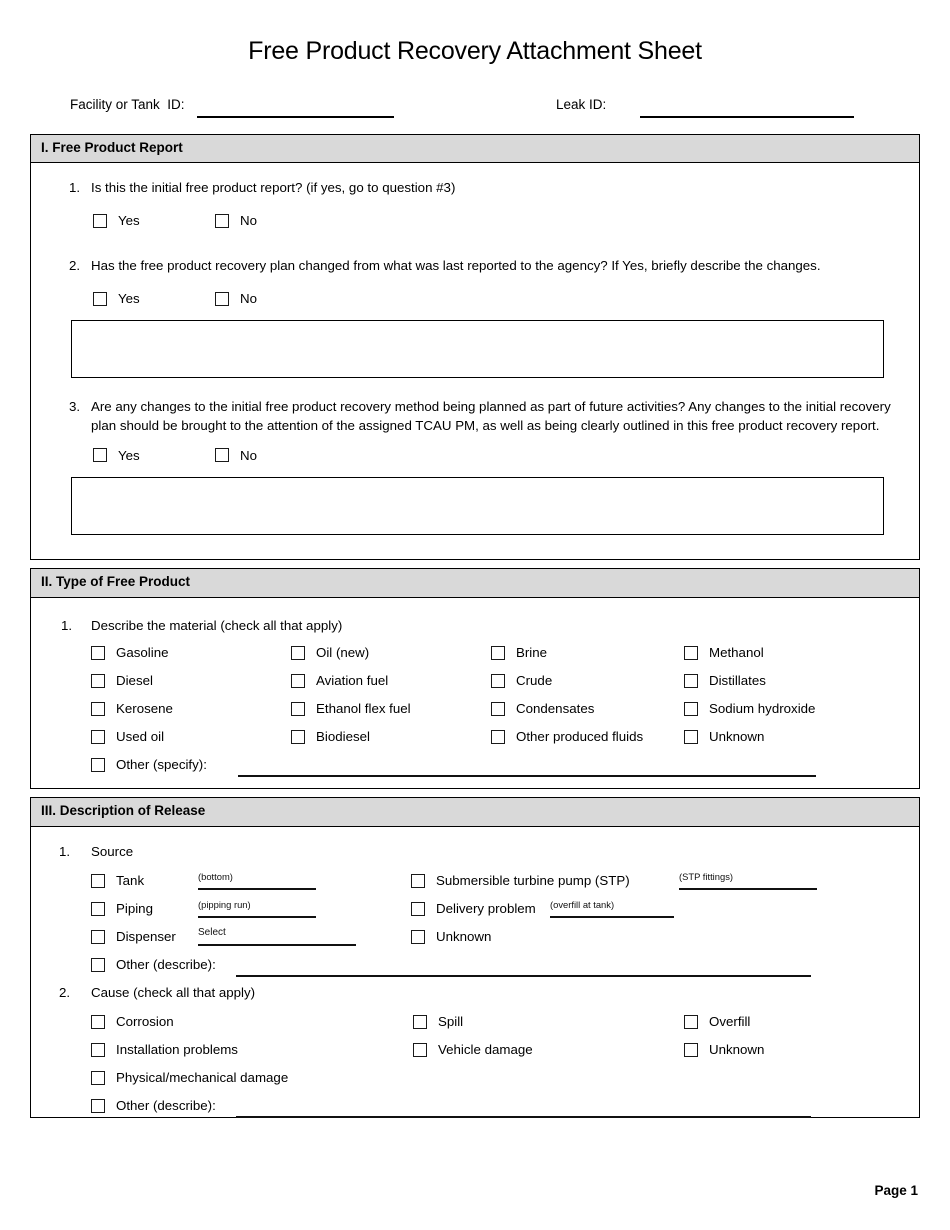 Image resolution: width=950 pixels, height=1230 pixels. I want to click on material-option-other: Other (specify):, so click(149, 764).